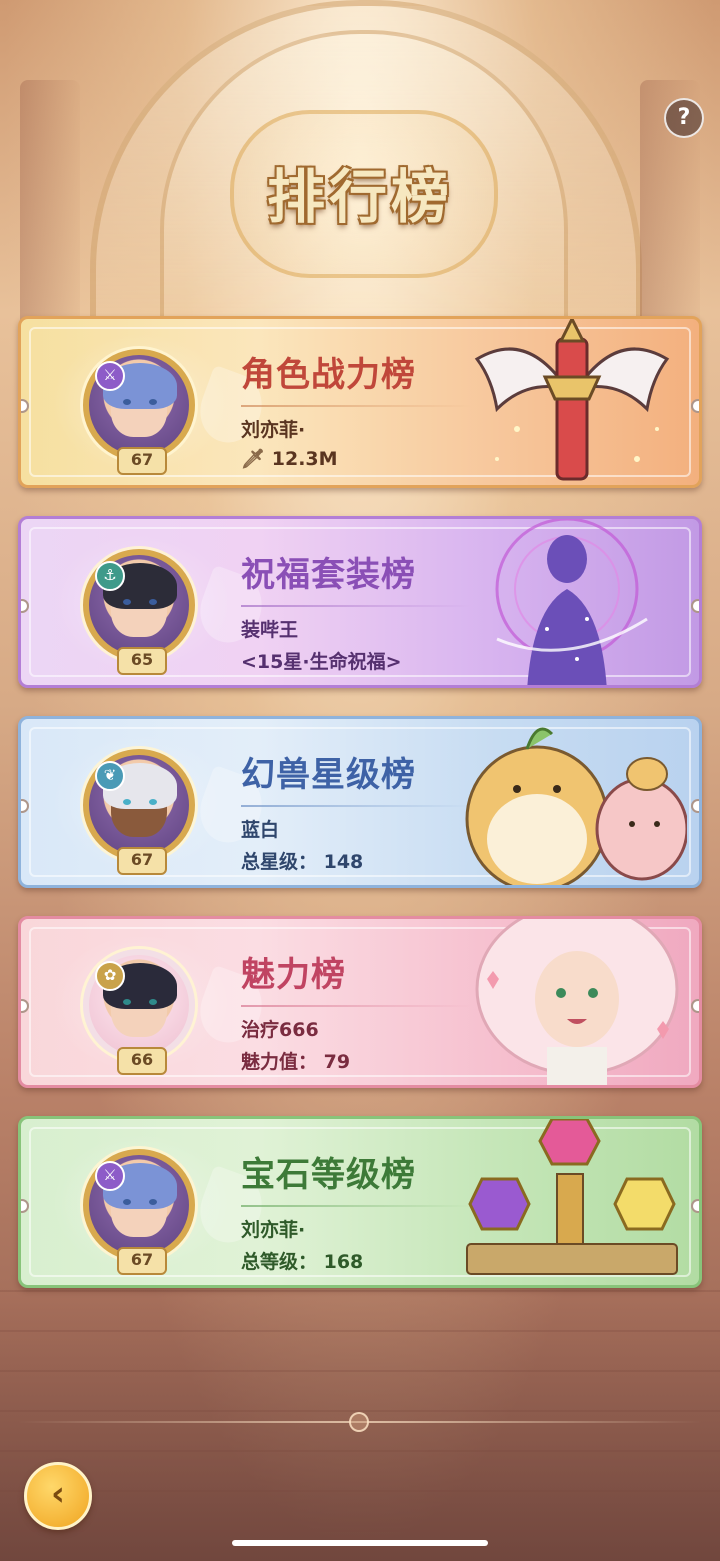 The width and height of the screenshot is (720, 1561). What do you see at coordinates (142, 661) in the screenshot?
I see `level-badge: 65` at bounding box center [142, 661].